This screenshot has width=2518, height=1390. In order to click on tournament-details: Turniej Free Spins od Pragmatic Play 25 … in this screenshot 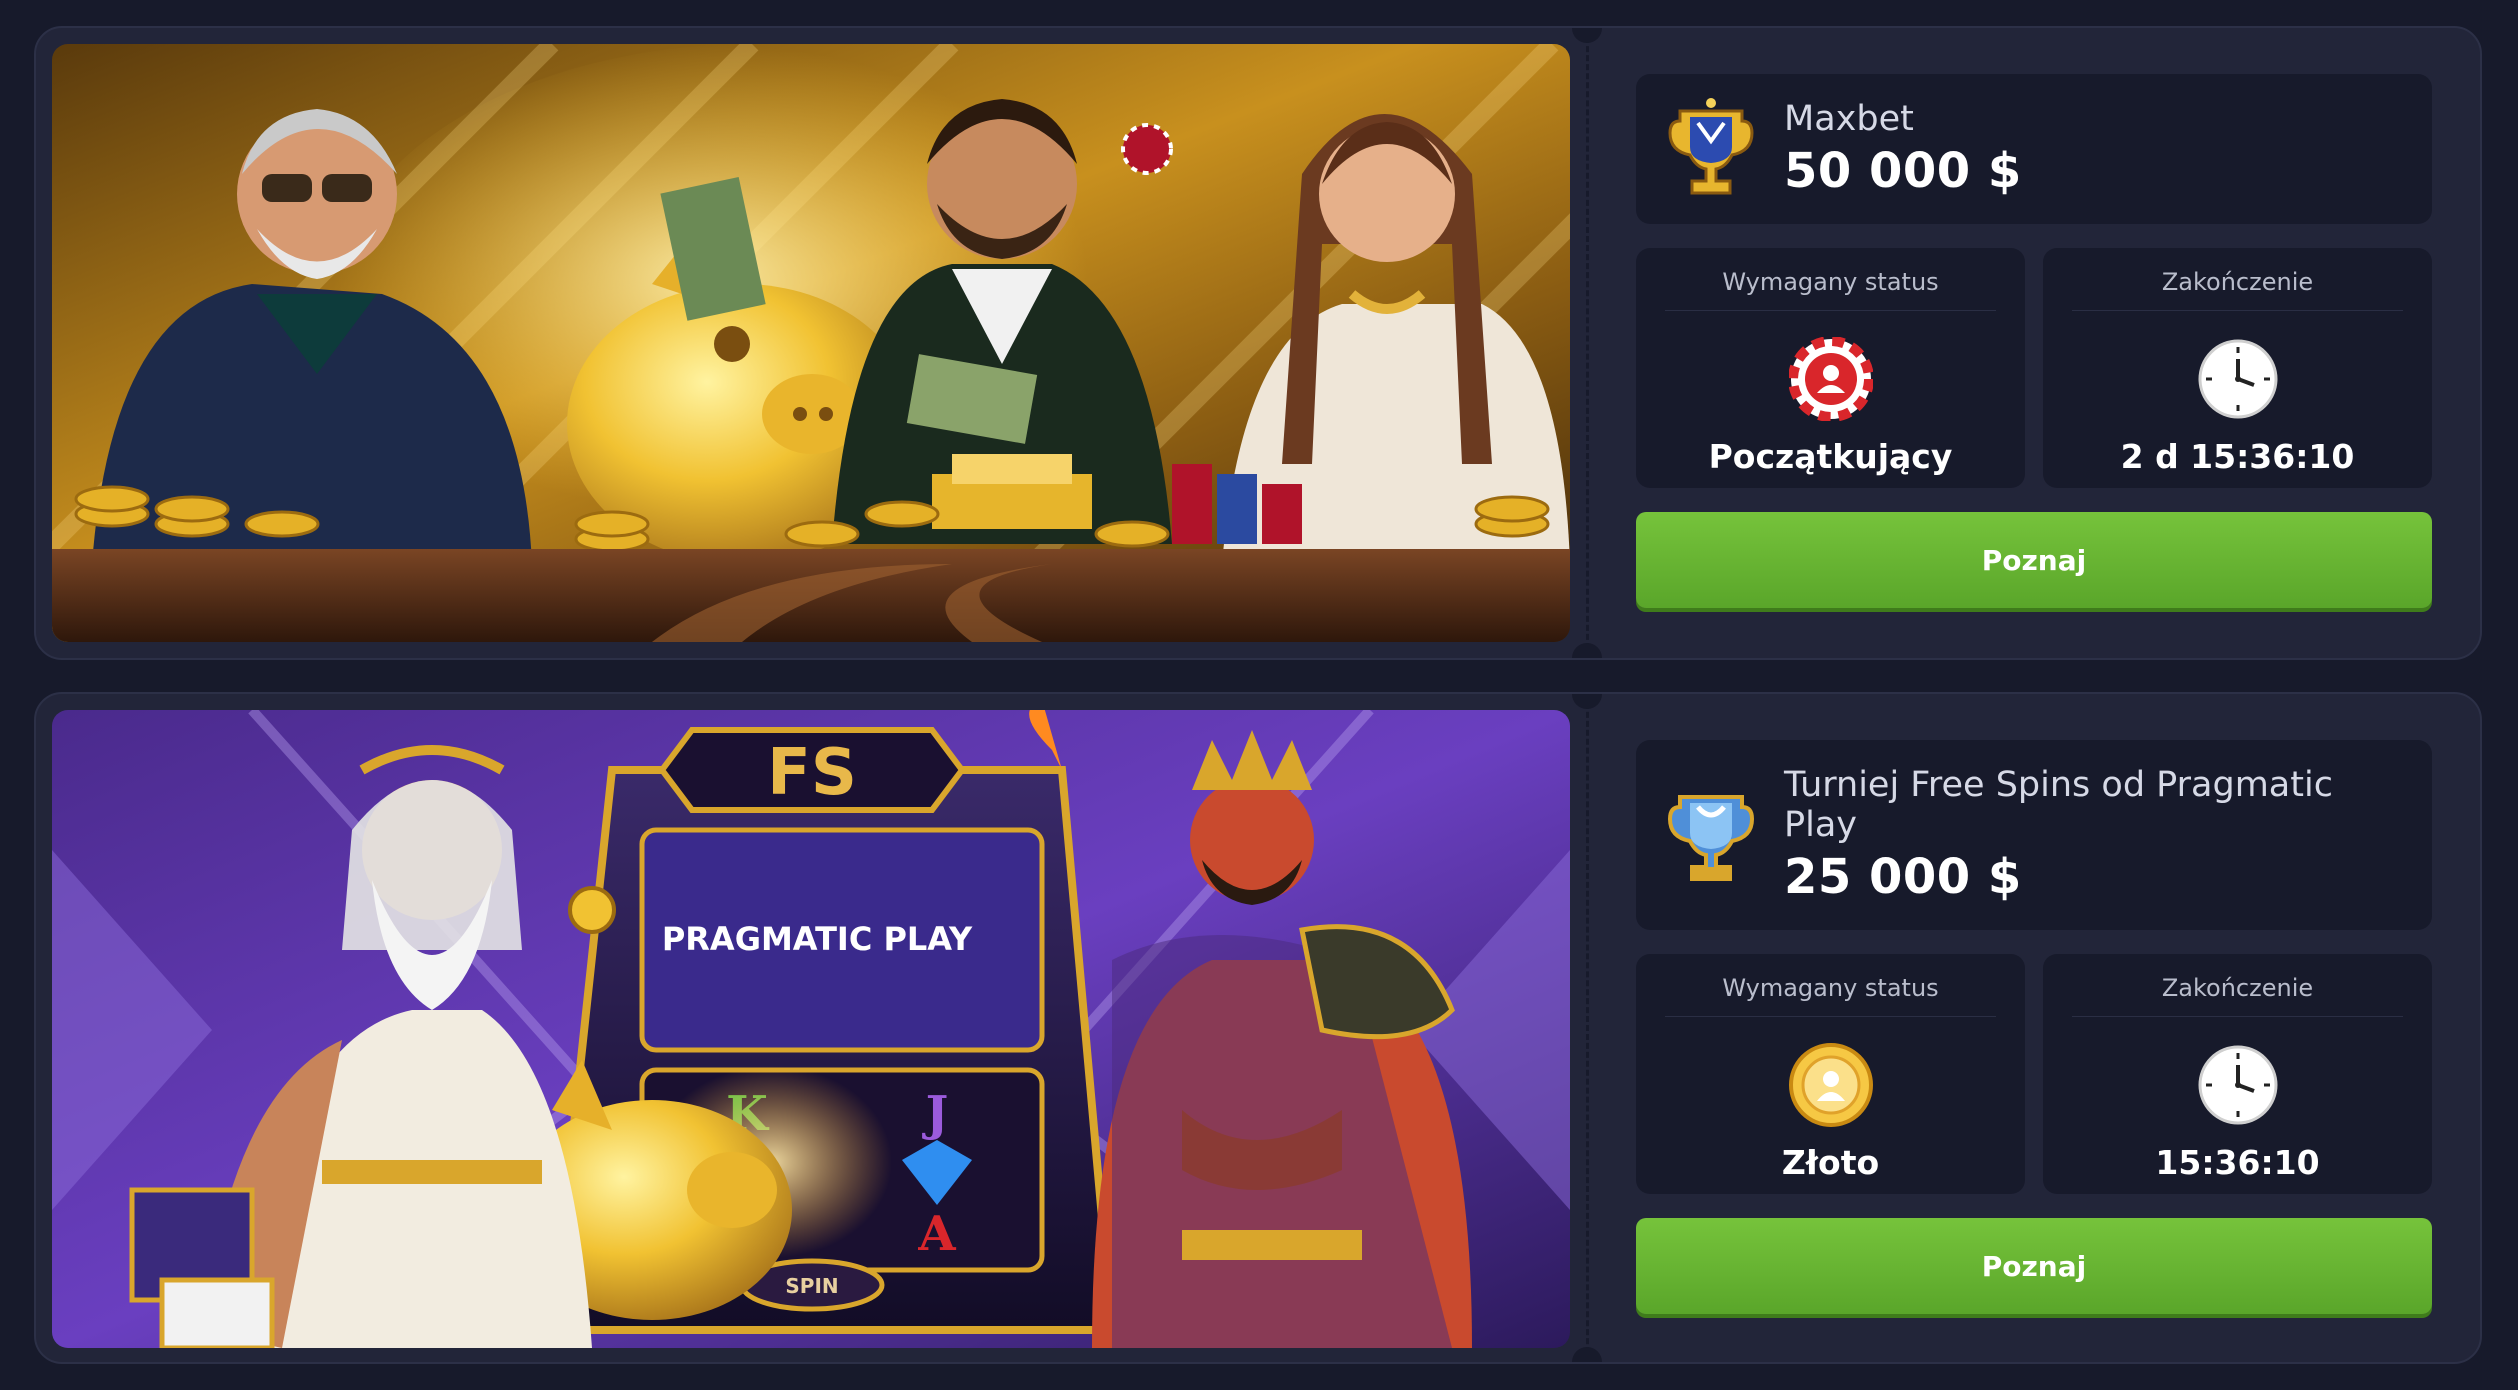, I will do `click(2034, 1027)`.